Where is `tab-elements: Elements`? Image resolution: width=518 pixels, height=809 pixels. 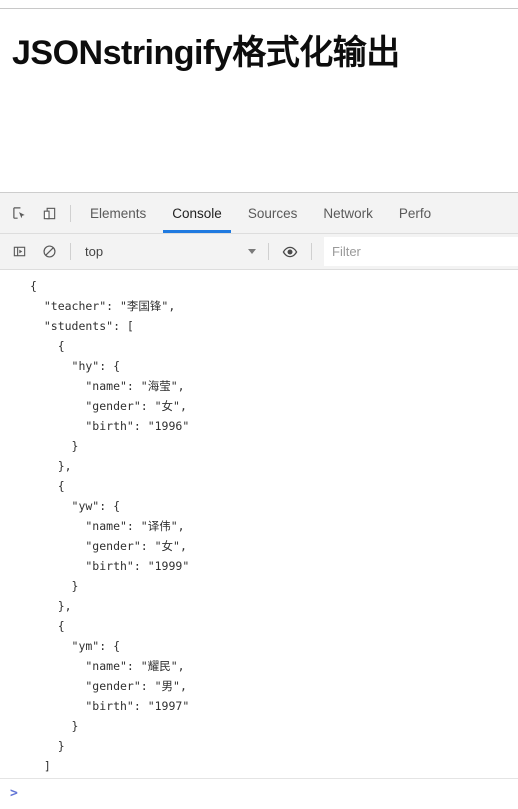 tab-elements: Elements is located at coordinates (118, 213).